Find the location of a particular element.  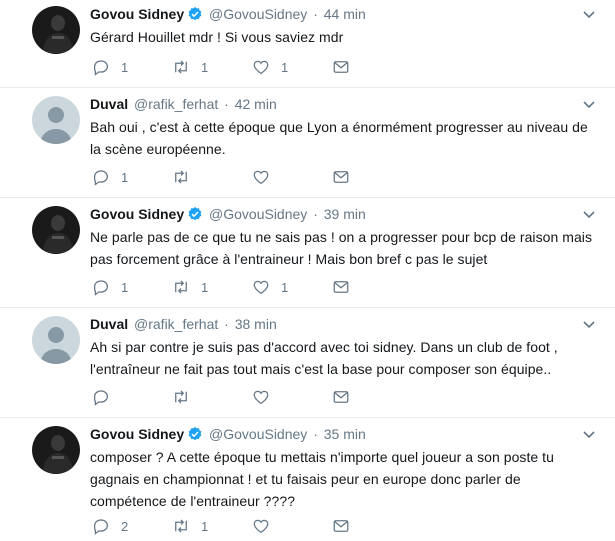

tweet-text: Gérard Houillet mdr ! Si vous saviez mdr is located at coordinates (217, 37).